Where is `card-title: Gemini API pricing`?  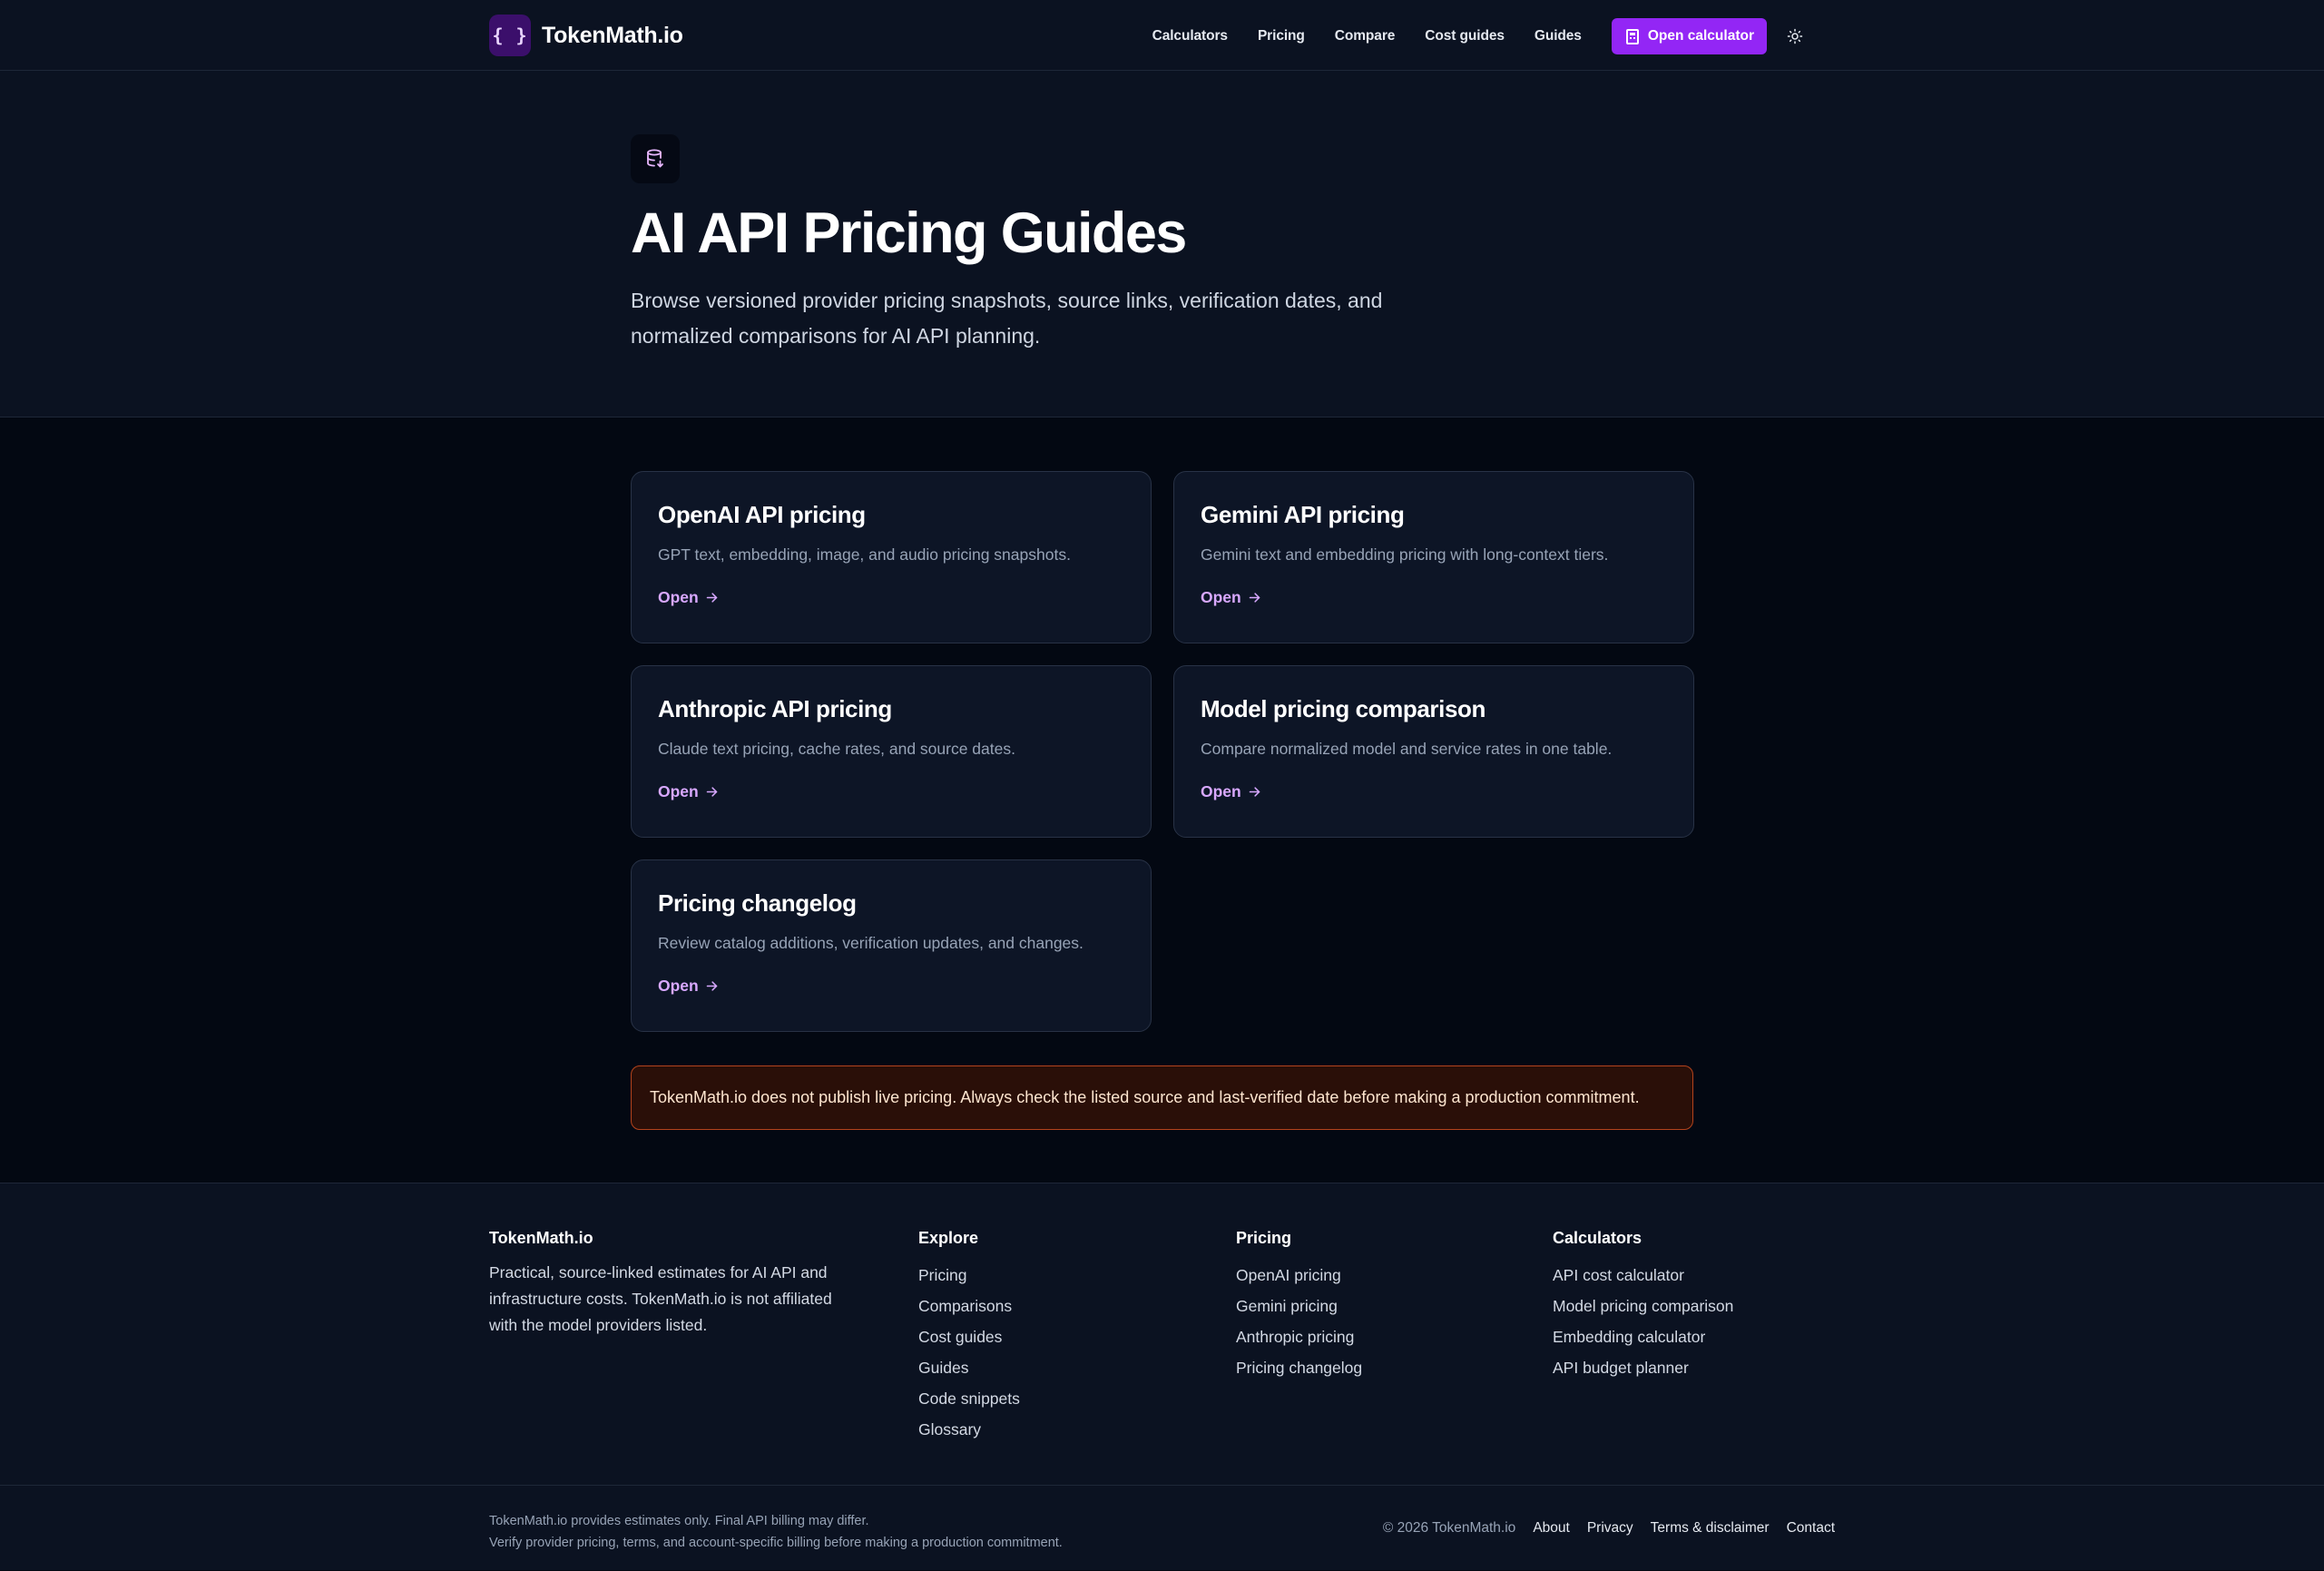 card-title: Gemini API pricing is located at coordinates (1303, 514).